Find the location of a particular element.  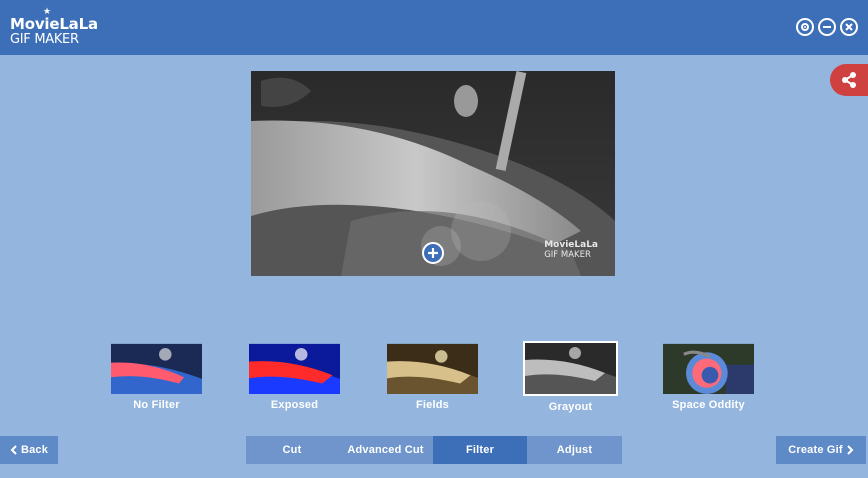

filter-space-oddity: Space Oddity is located at coordinates (708, 376).